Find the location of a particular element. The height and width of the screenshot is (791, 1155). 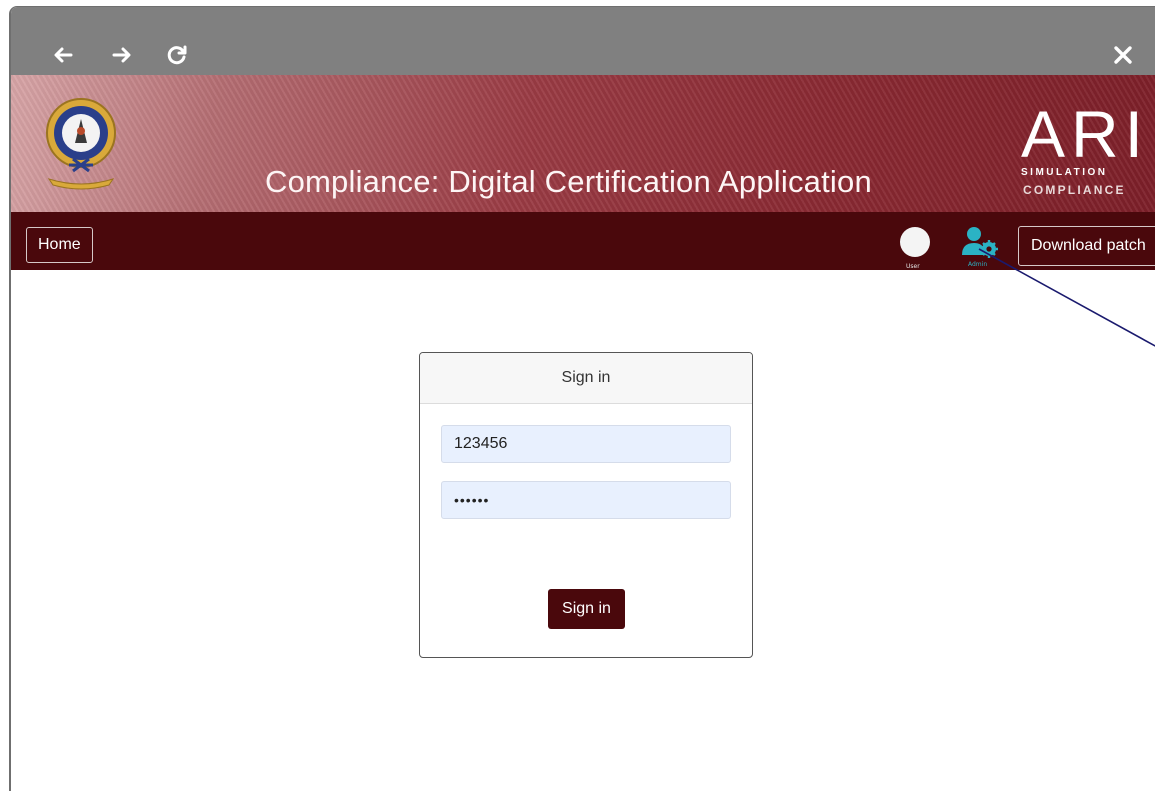

admin-user-gear-icon is located at coordinates (980, 242).